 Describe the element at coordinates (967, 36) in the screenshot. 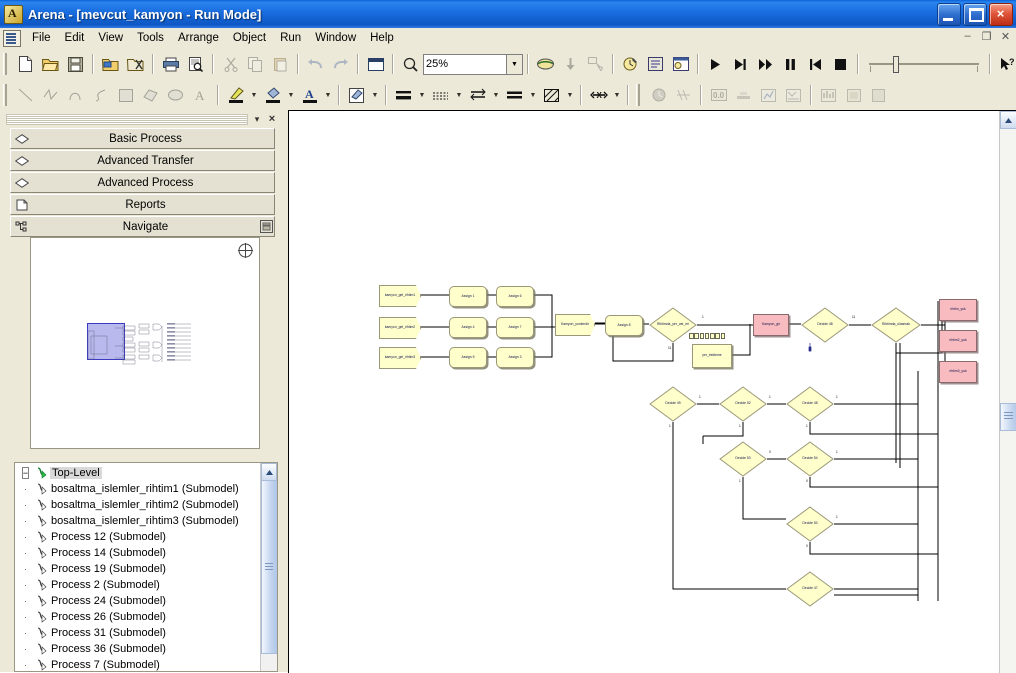

I see `mdi-minimize-icon: ‒` at that location.